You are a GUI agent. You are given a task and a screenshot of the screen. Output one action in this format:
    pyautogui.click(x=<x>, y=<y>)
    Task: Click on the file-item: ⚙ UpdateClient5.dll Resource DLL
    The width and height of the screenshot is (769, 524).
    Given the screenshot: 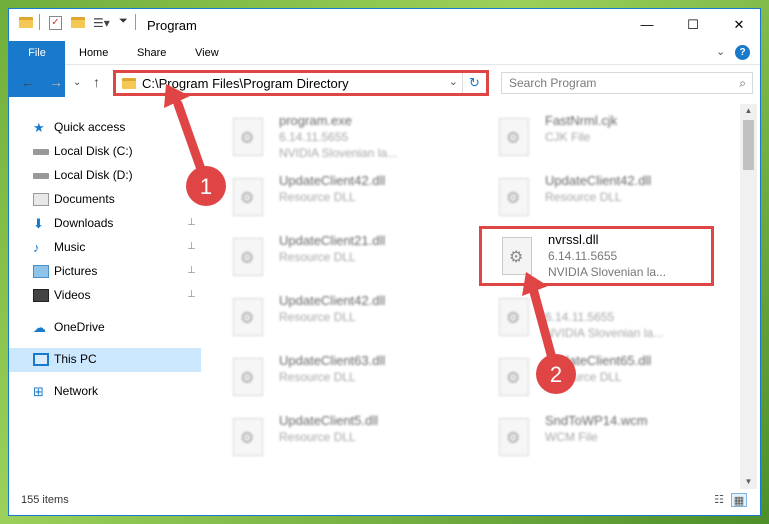 What is the action you would take?
    pyautogui.click(x=330, y=438)
    